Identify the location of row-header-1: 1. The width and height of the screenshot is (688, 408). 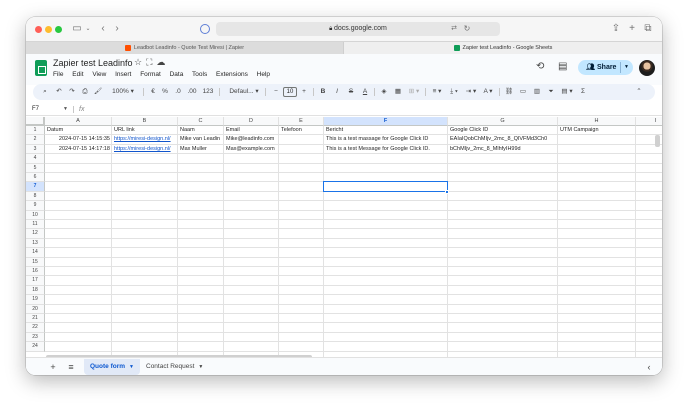
(35, 131).